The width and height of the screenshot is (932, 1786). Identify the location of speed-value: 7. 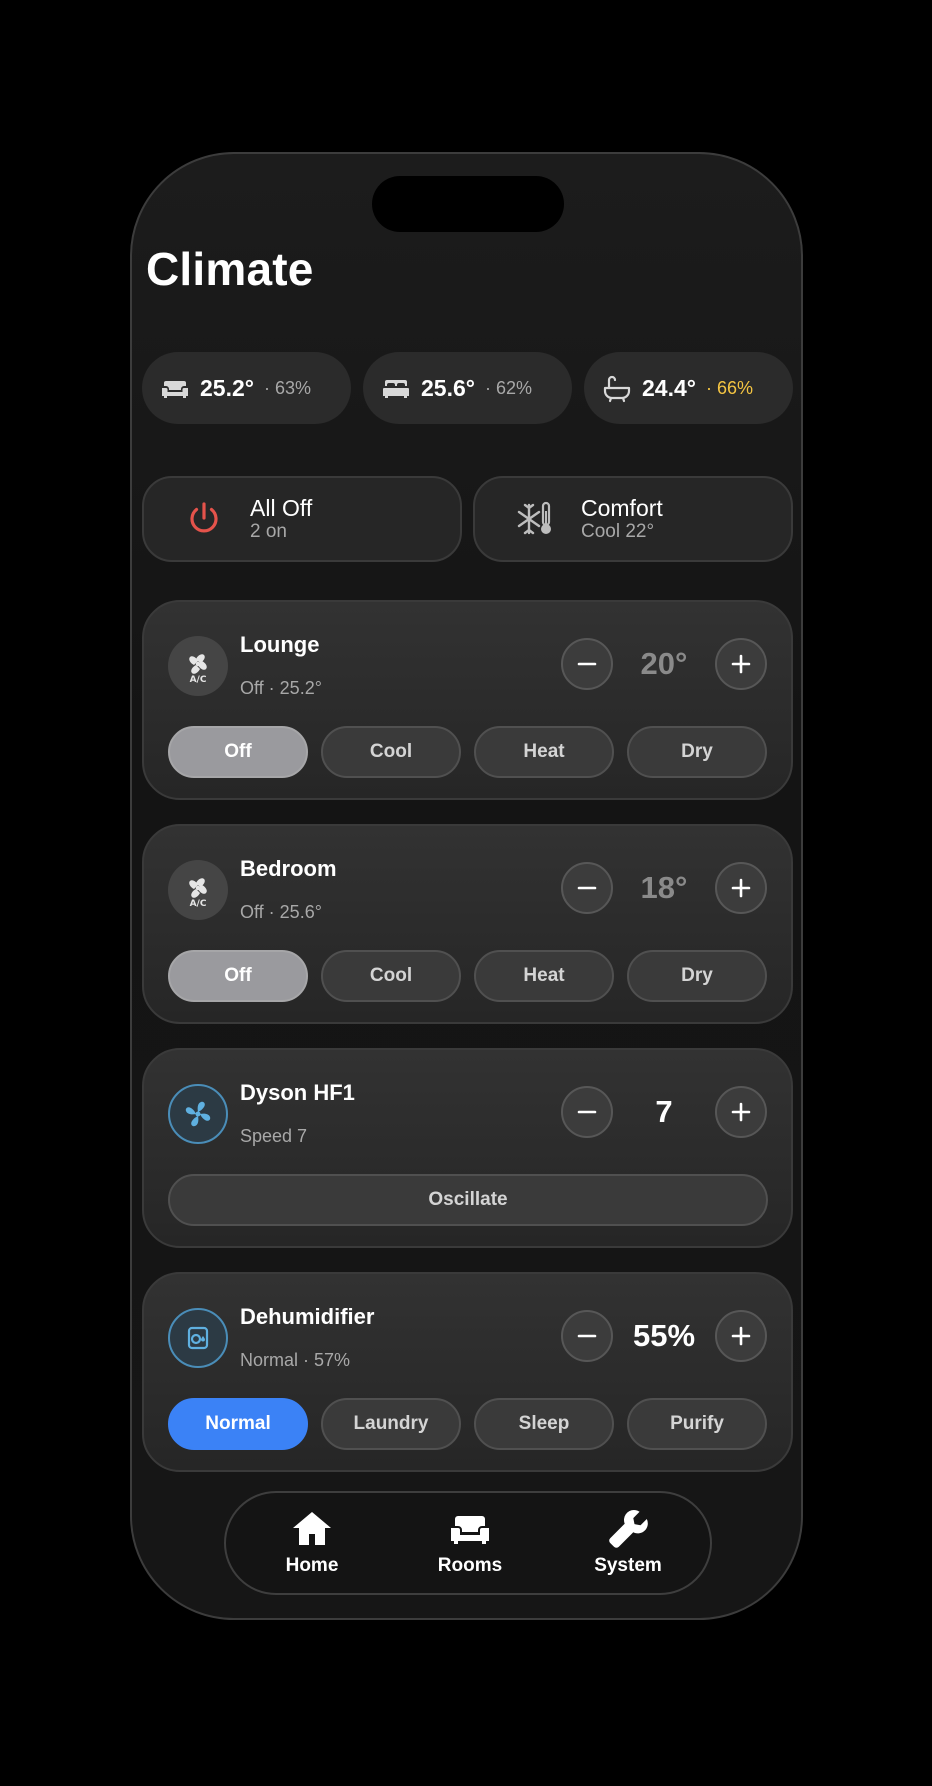
(664, 1111).